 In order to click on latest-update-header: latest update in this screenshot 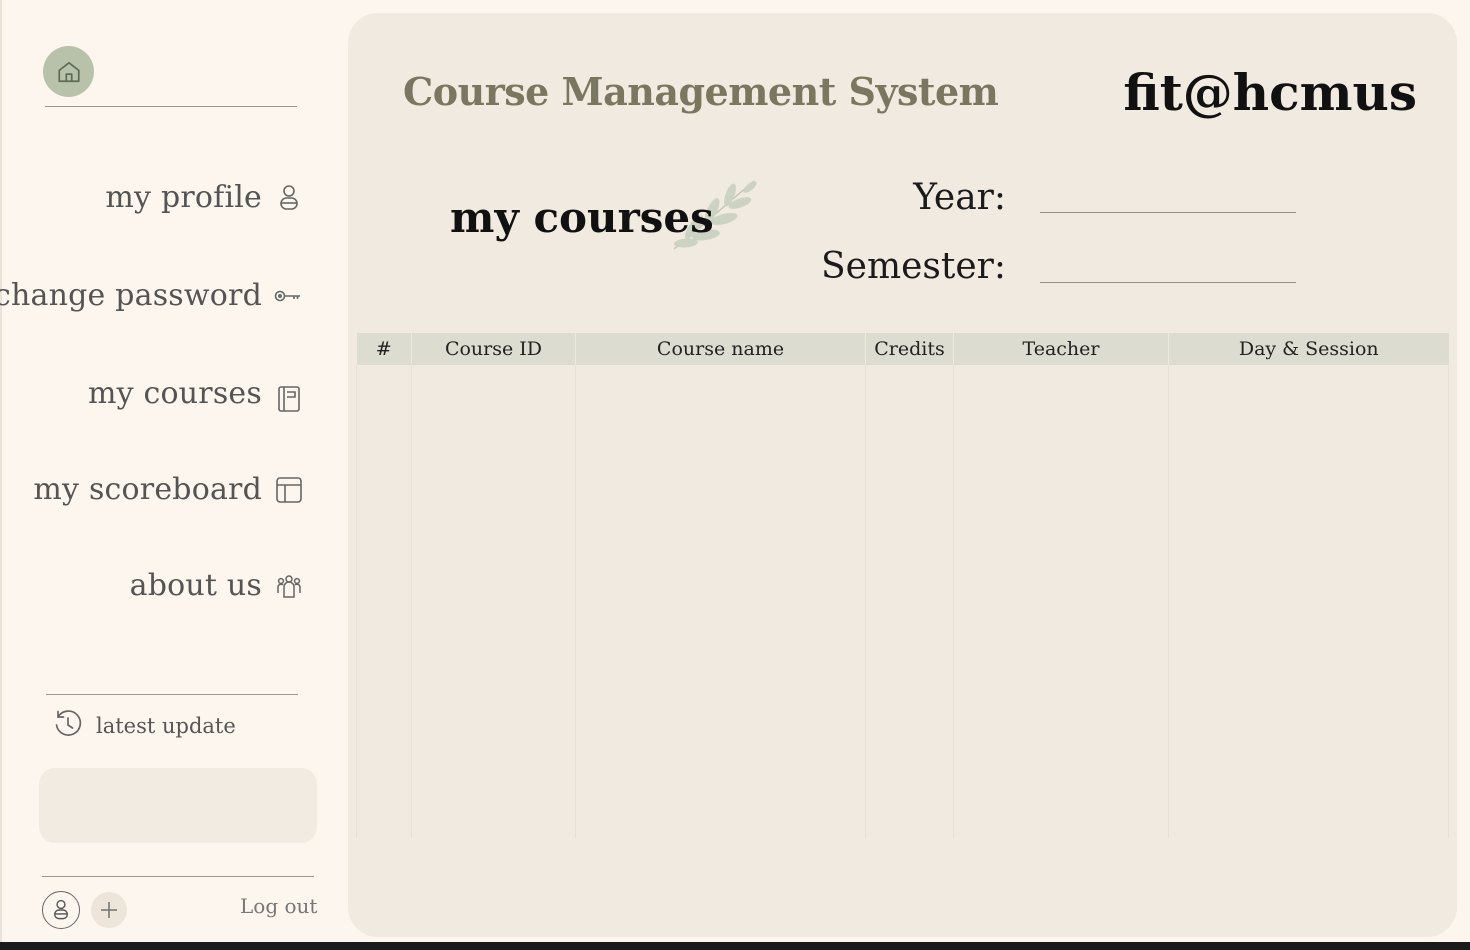, I will do `click(144, 726)`.